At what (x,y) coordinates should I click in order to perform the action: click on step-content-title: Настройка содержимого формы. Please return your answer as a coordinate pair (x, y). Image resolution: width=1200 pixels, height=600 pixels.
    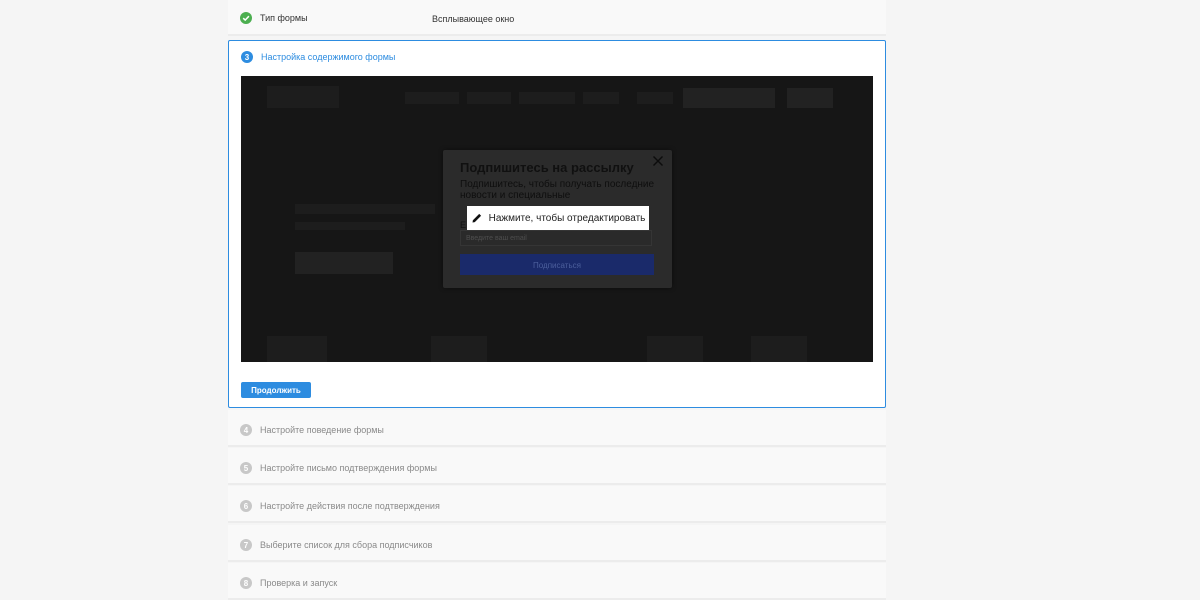
    Looking at the image, I should click on (328, 57).